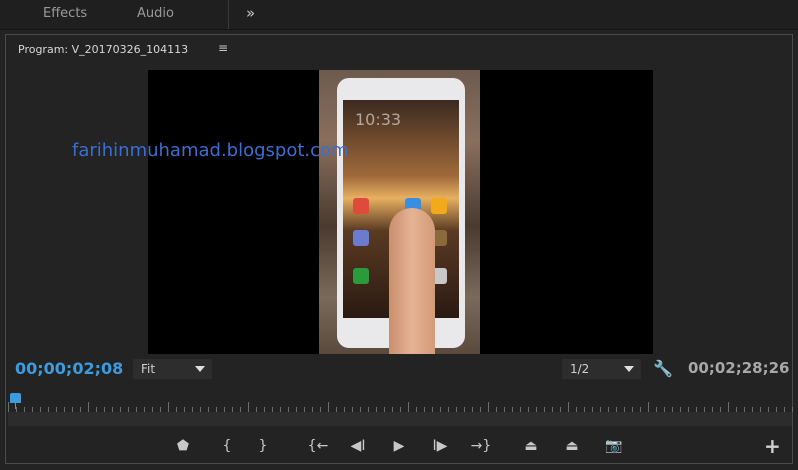 This screenshot has width=798, height=470. I want to click on top-tab-bar: Effects Audio », so click(399, 15).